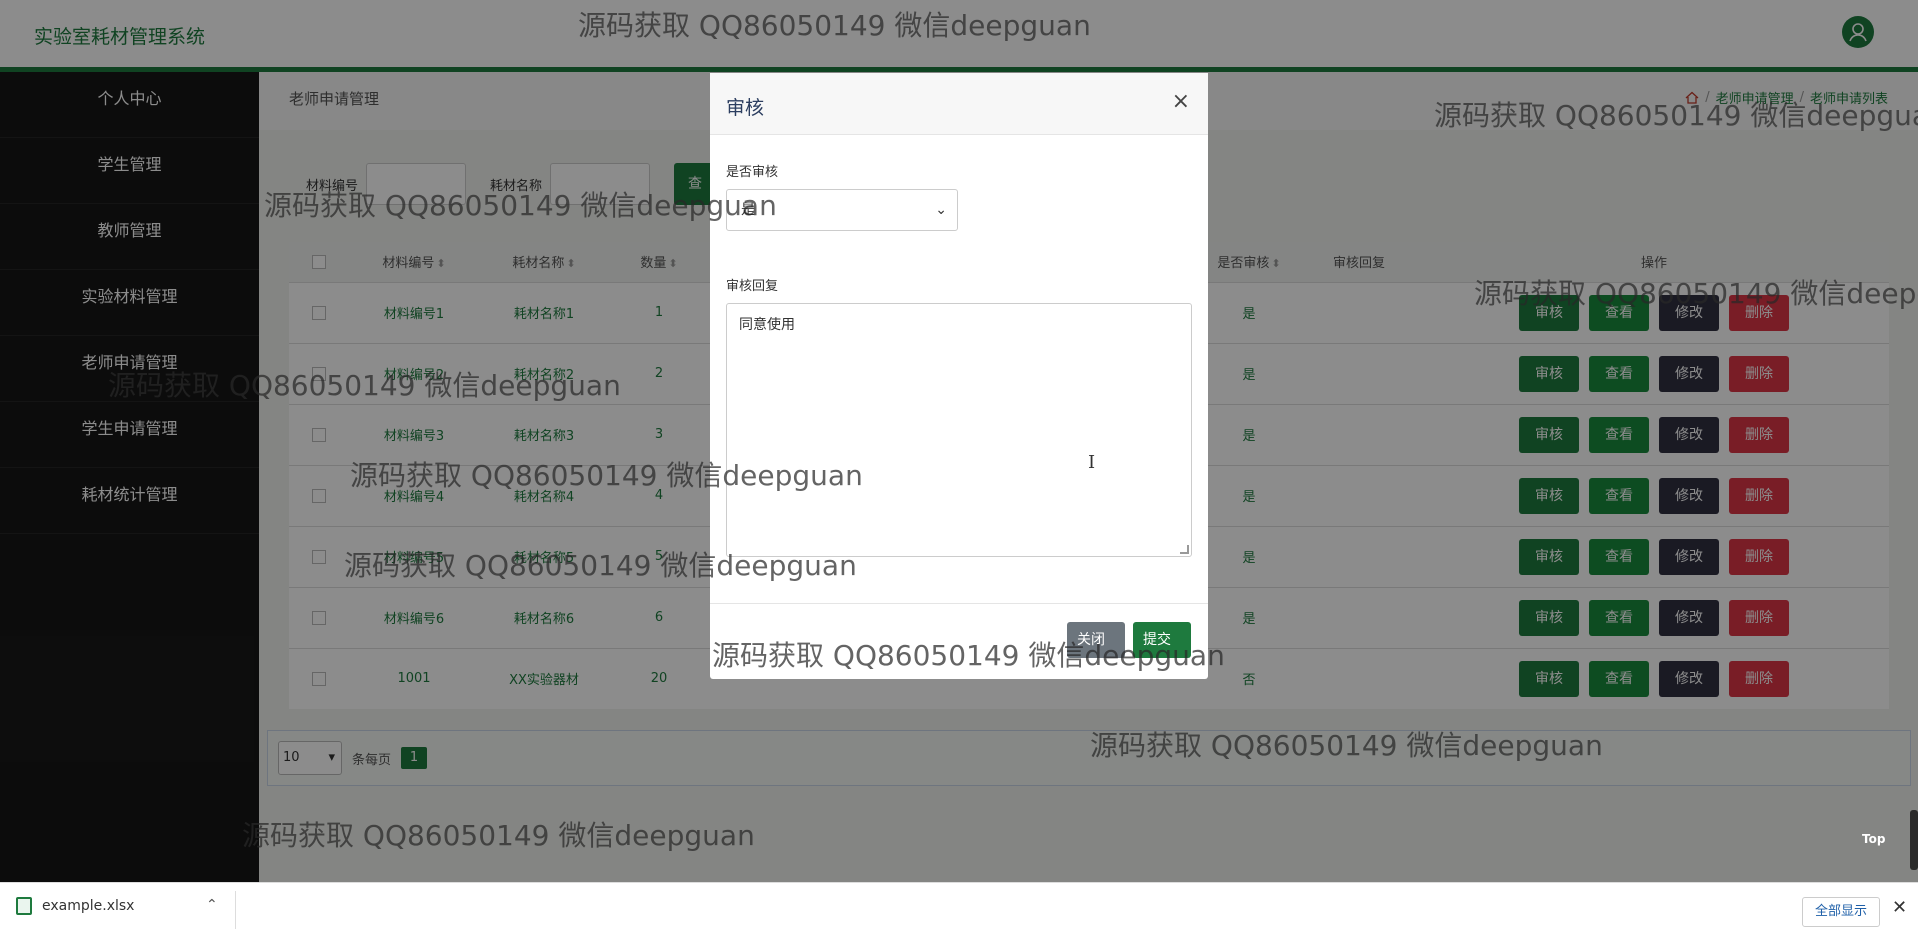  Describe the element at coordinates (212, 905) in the screenshot. I see `chevron-up-icon: ⌃` at that location.